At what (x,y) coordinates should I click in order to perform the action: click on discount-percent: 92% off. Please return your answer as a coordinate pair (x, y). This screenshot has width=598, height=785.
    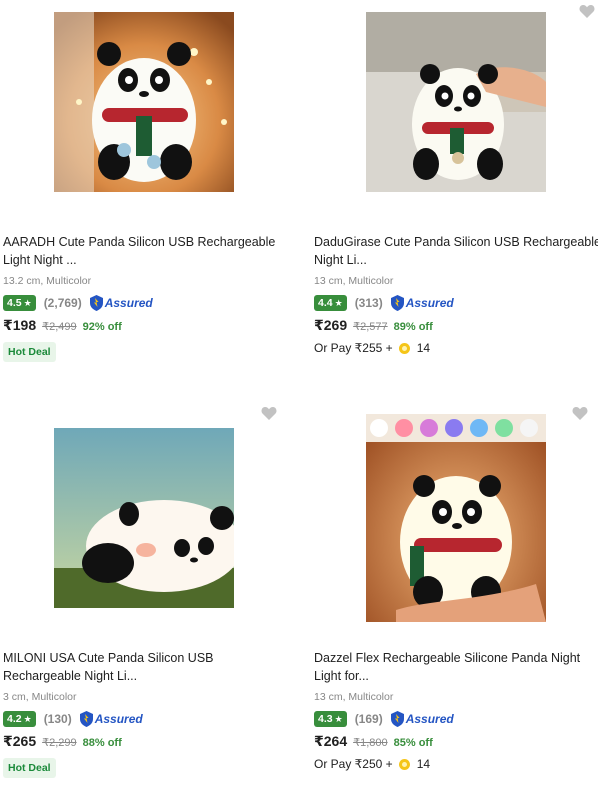
    Looking at the image, I should click on (102, 327).